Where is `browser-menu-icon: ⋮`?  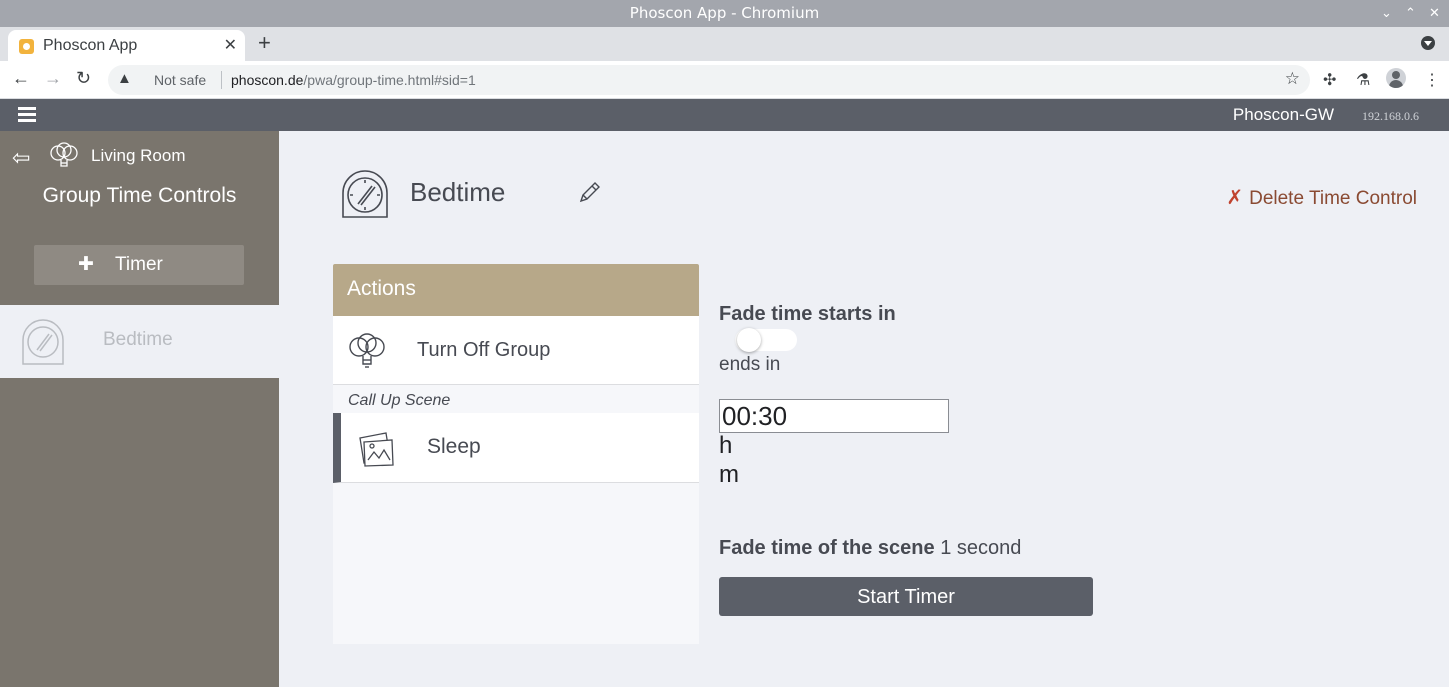 browser-menu-icon: ⋮ is located at coordinates (1432, 80).